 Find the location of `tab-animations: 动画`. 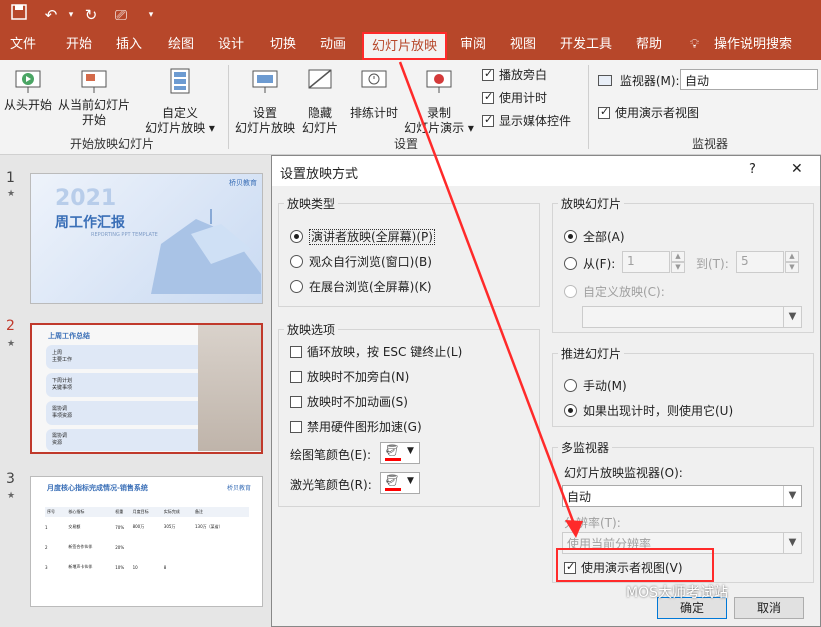

tab-animations: 动画 is located at coordinates (333, 45).